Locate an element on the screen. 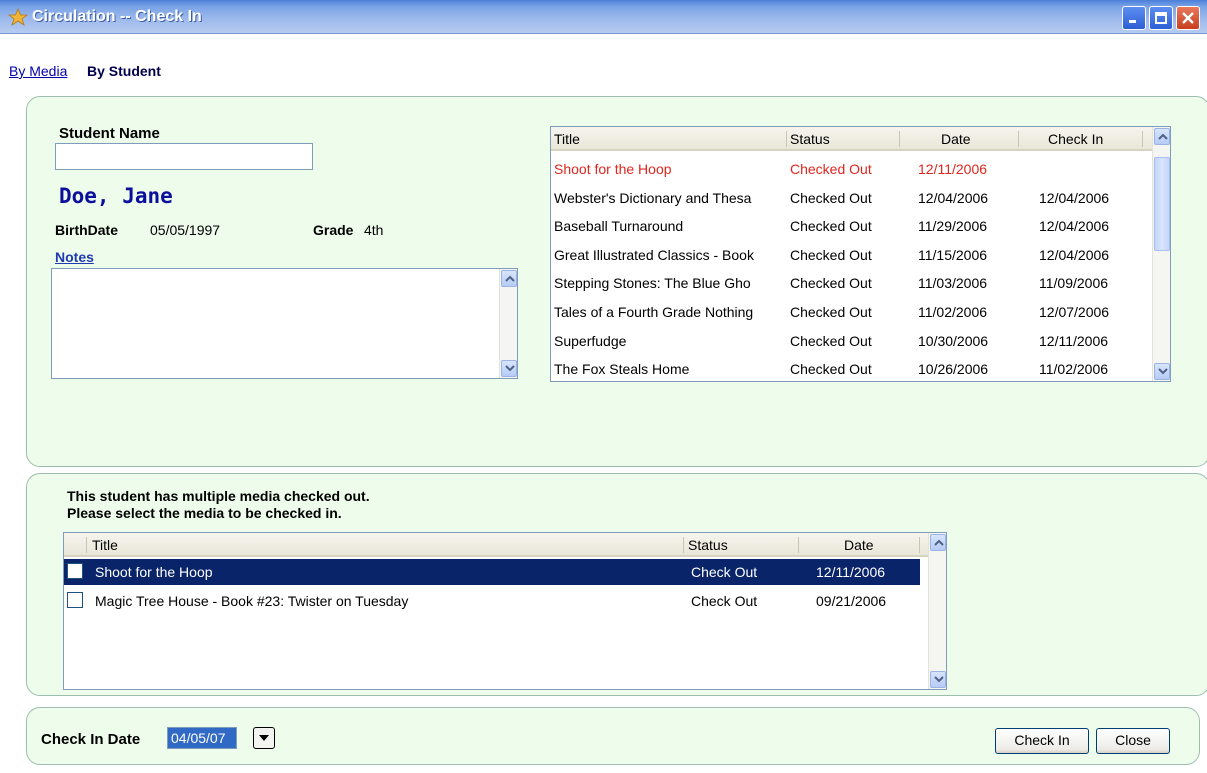  check-in-button-label: Check In is located at coordinates (1042, 740).